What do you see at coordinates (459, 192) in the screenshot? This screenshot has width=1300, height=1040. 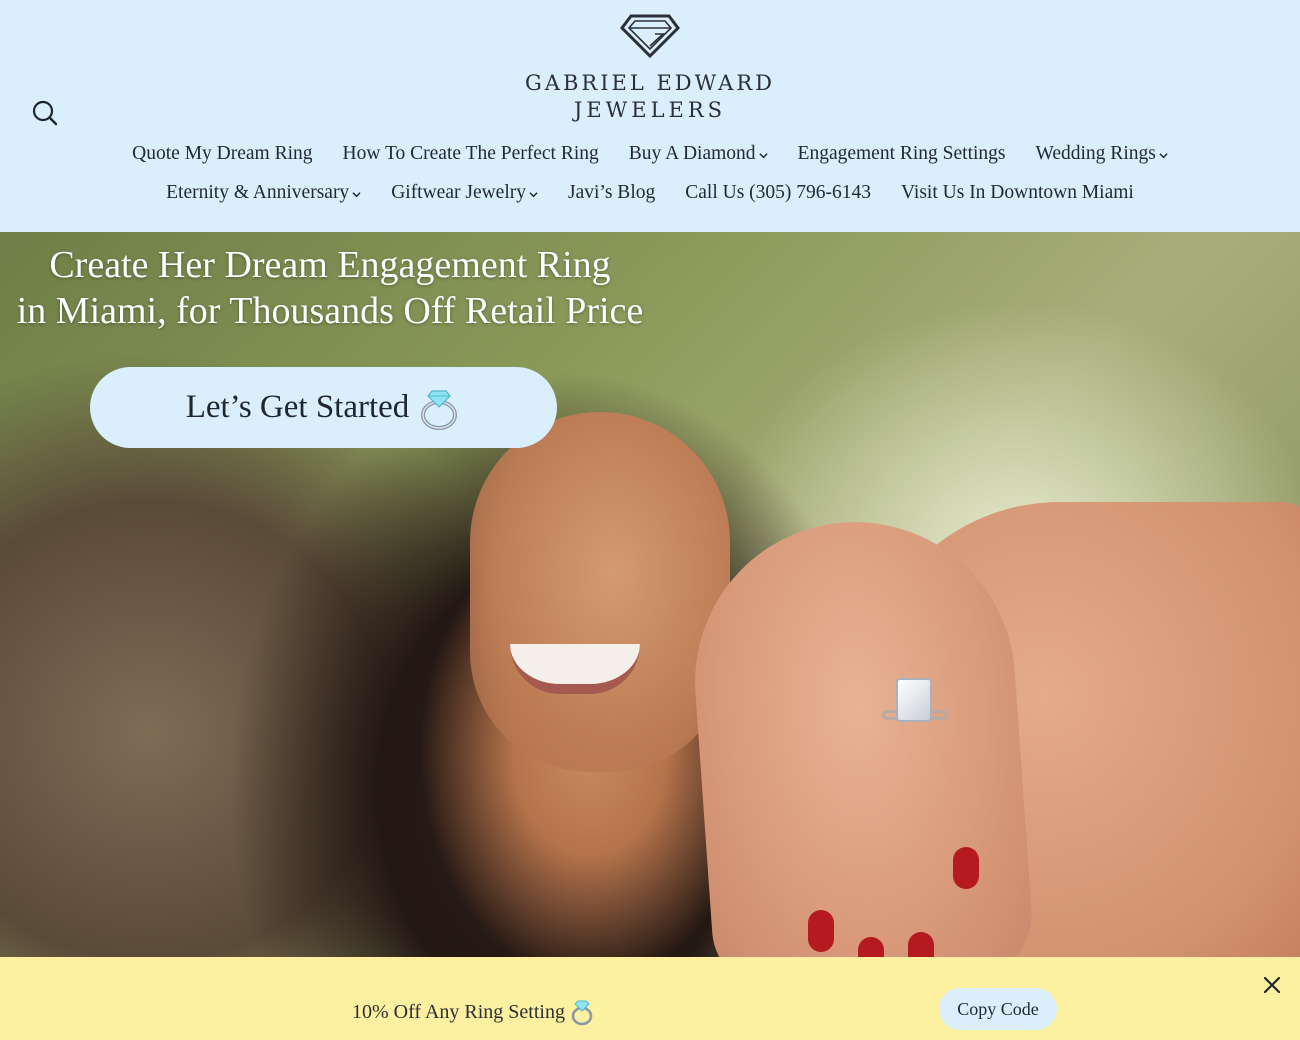 I see `nav-item-label: Giftwear Jewelry` at bounding box center [459, 192].